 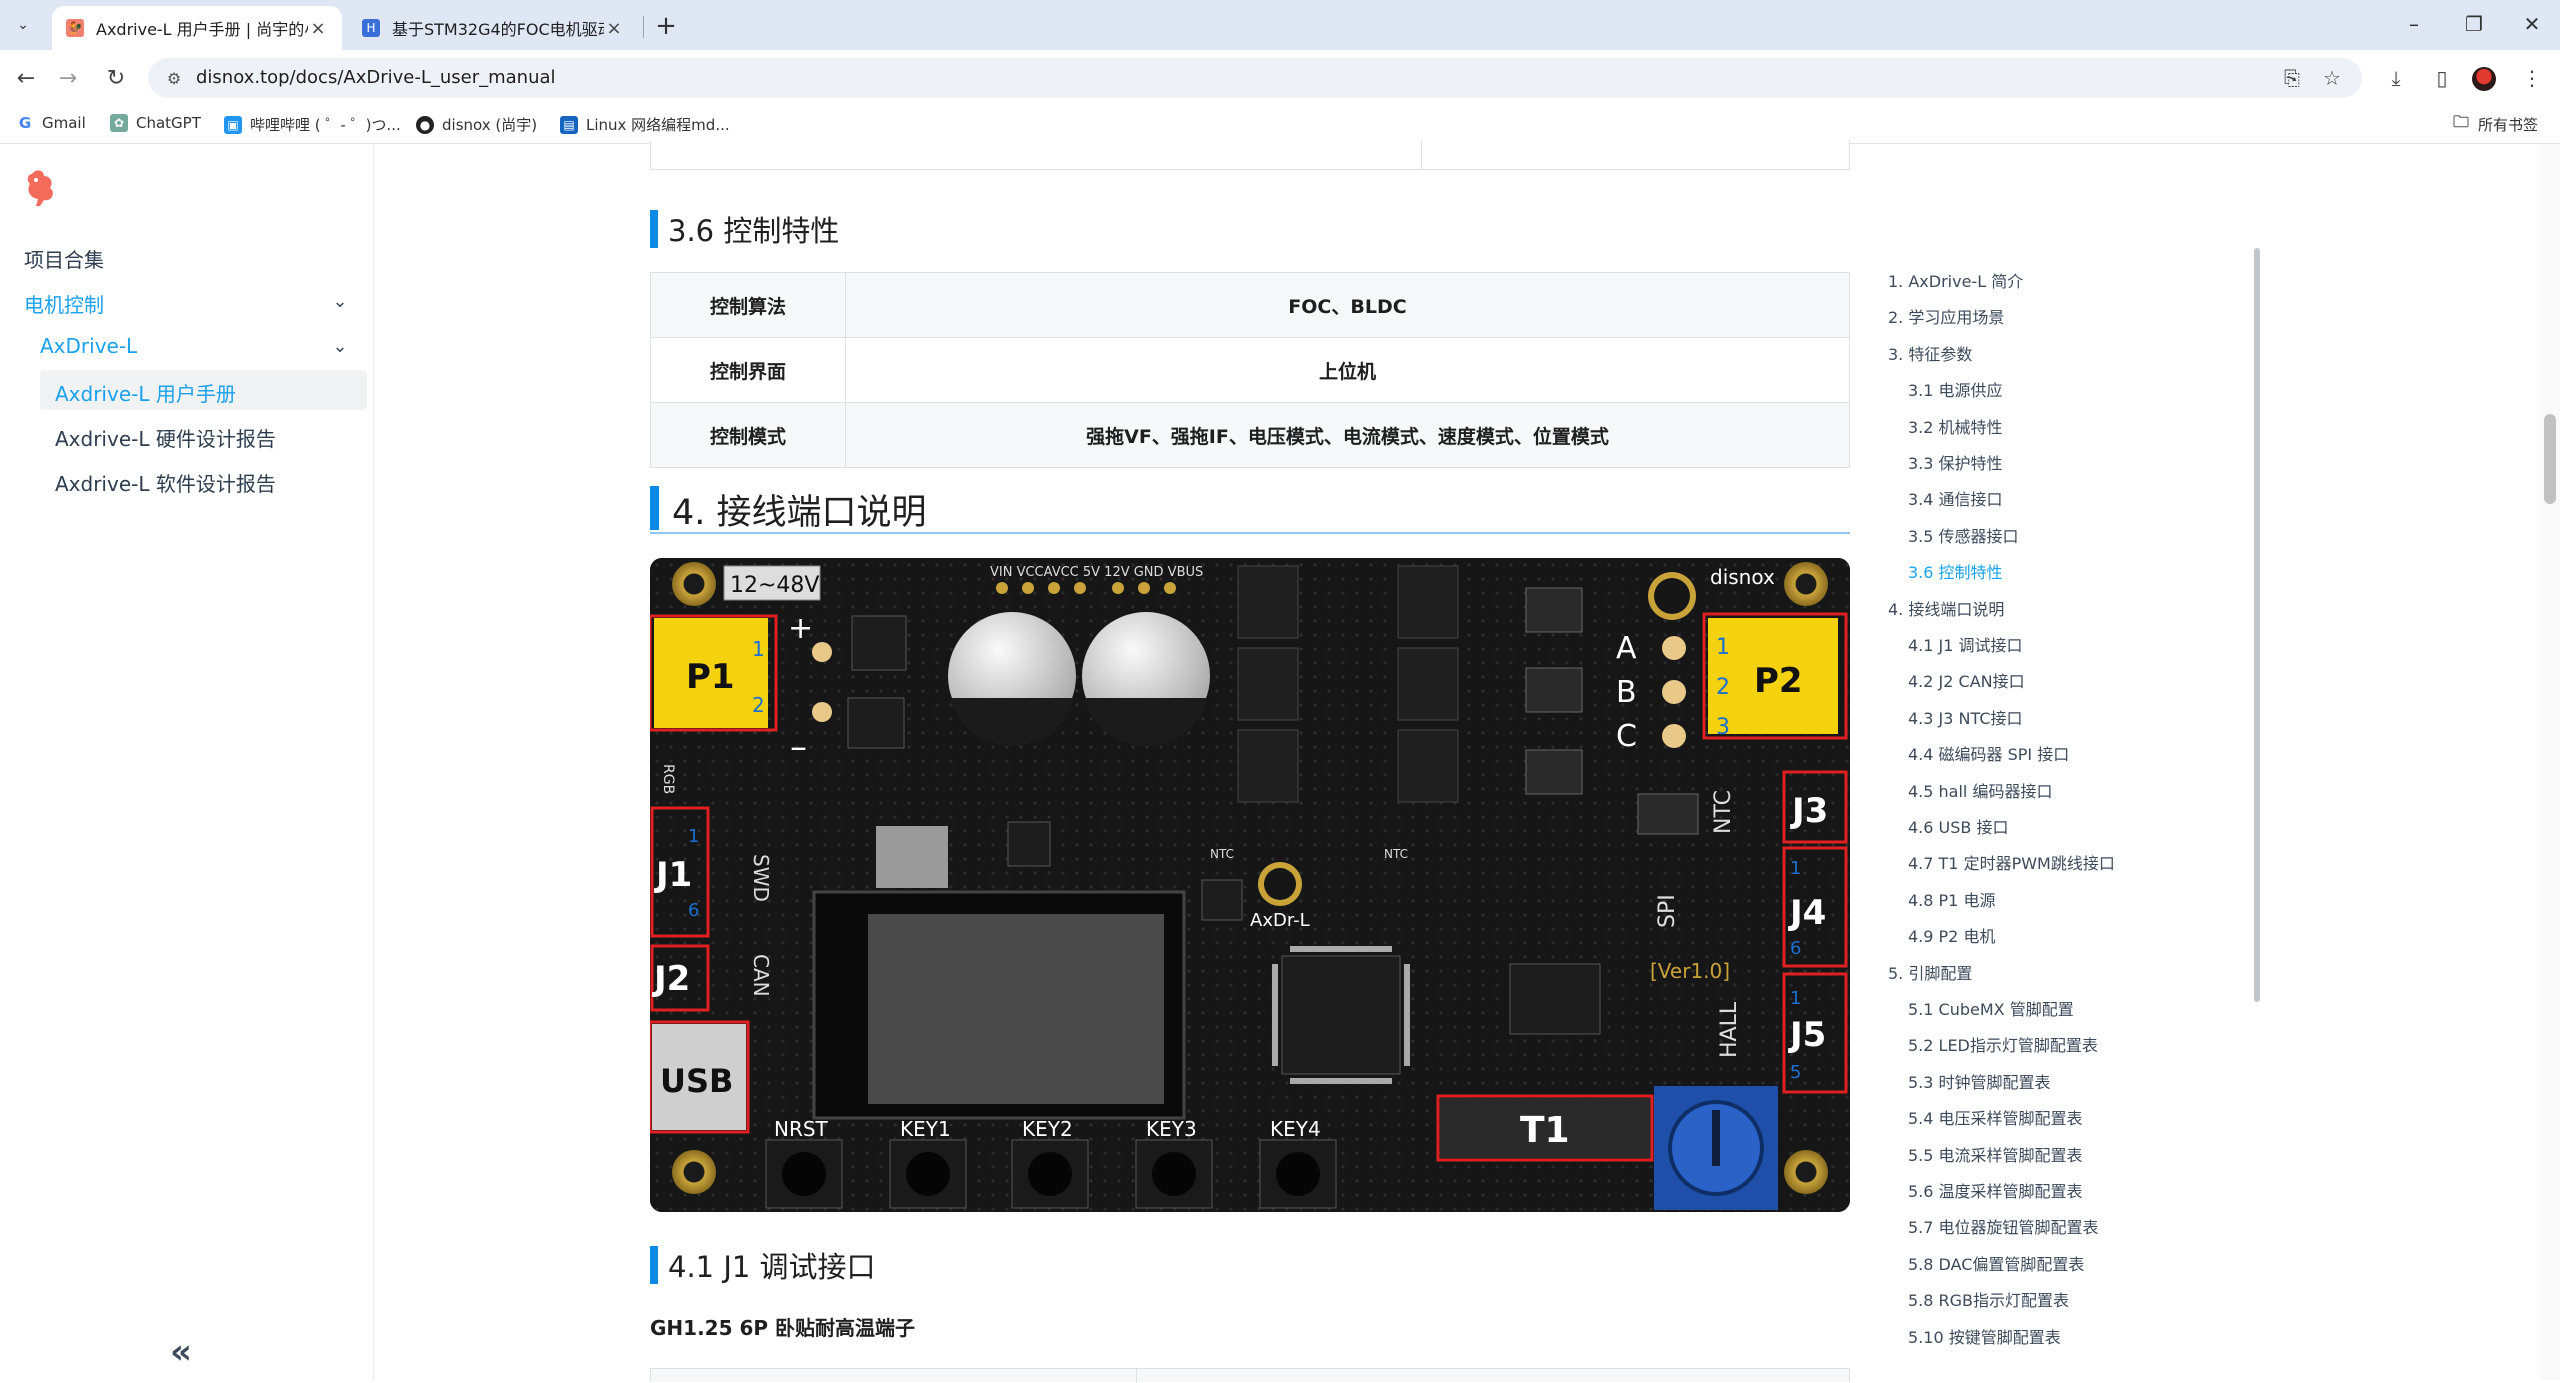 I want to click on toc-item: 5.4 电压采样管脚配置表, so click(x=1995, y=1117).